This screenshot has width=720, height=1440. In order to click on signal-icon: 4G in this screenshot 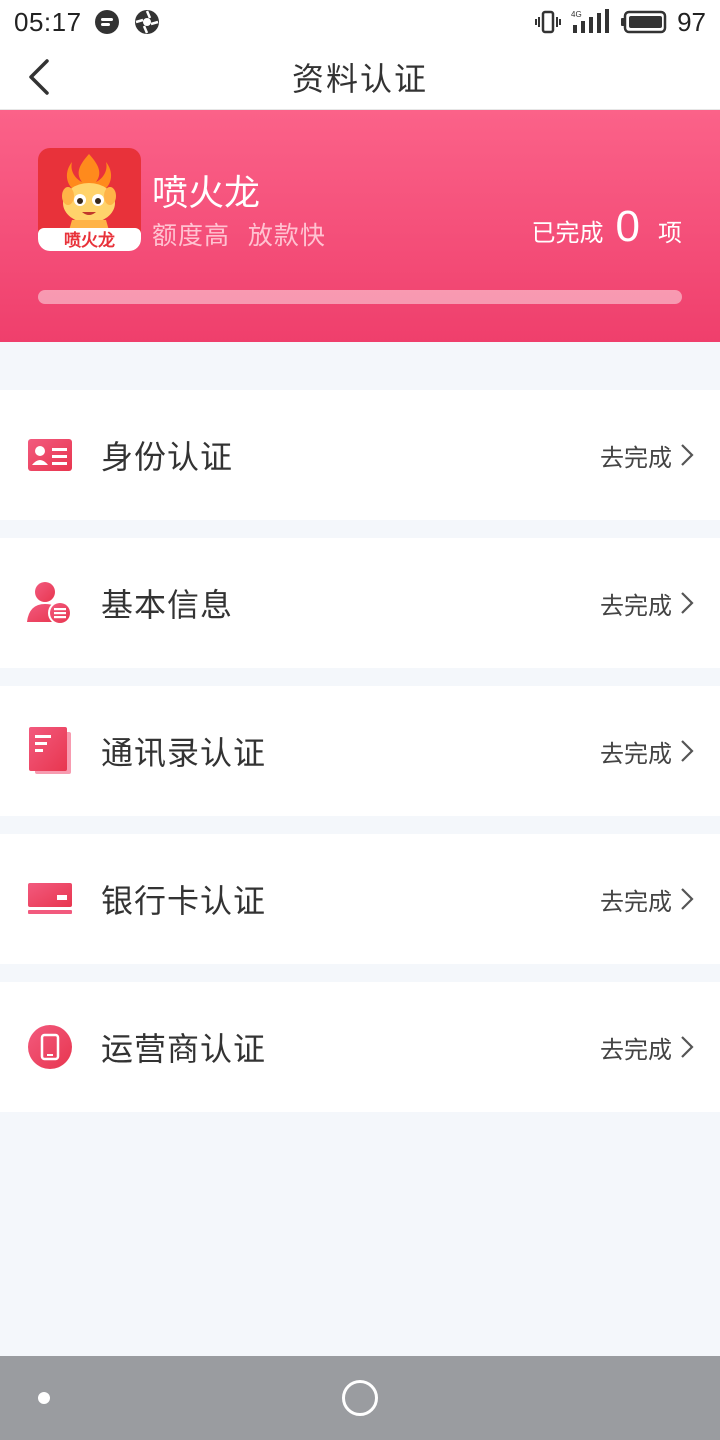, I will do `click(590, 21)`.